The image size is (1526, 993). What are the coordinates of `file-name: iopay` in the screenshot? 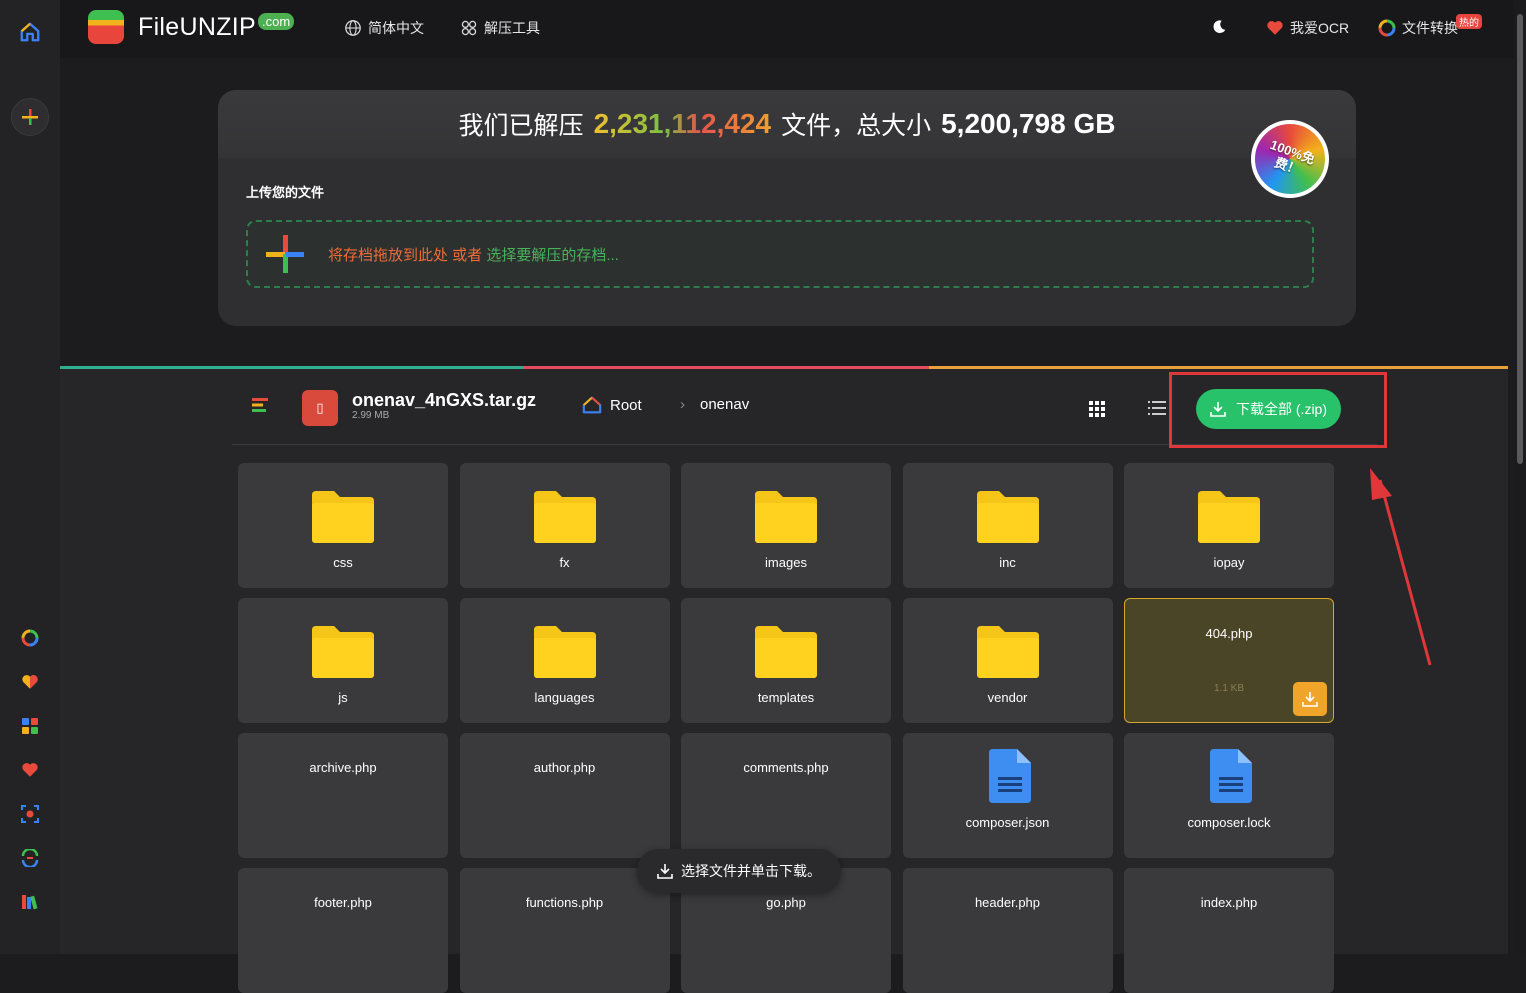 It's located at (1229, 562).